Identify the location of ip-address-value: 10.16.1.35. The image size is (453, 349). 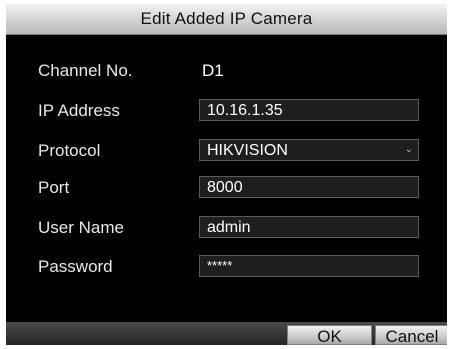
(245, 110).